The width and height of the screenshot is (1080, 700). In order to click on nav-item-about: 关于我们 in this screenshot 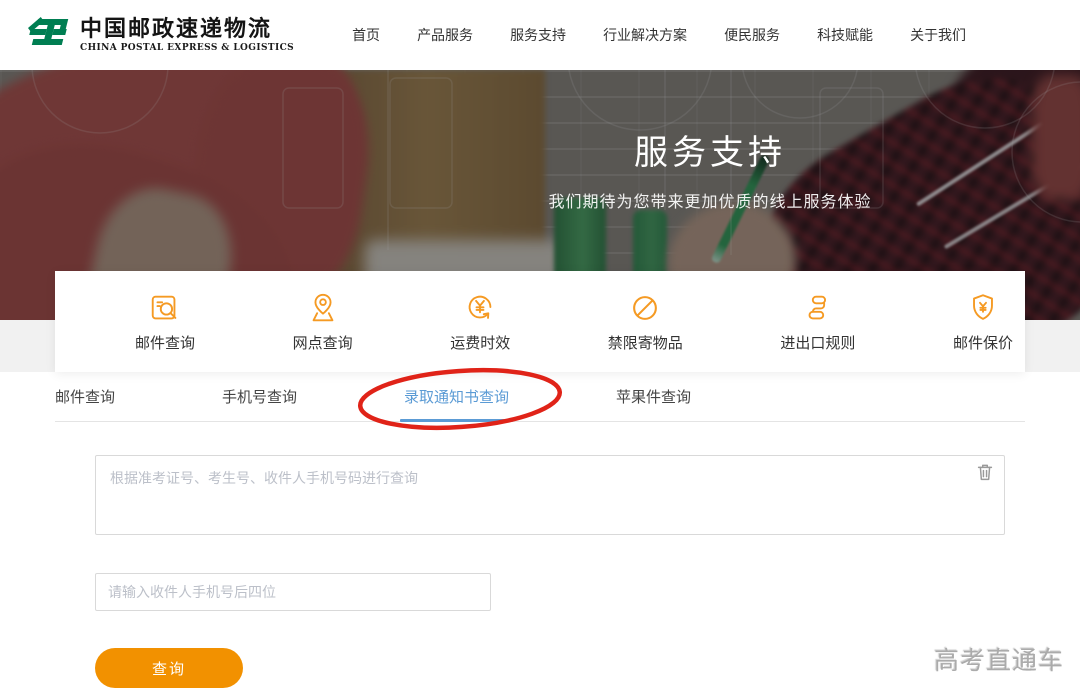, I will do `click(938, 35)`.